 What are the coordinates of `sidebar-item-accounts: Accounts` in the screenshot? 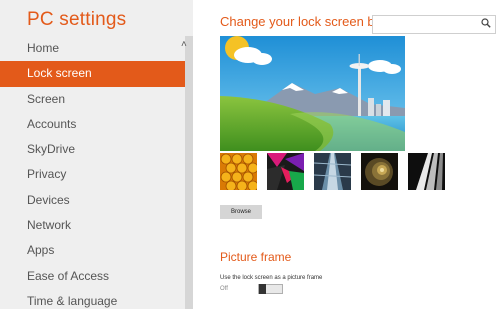 It's located at (92, 124).